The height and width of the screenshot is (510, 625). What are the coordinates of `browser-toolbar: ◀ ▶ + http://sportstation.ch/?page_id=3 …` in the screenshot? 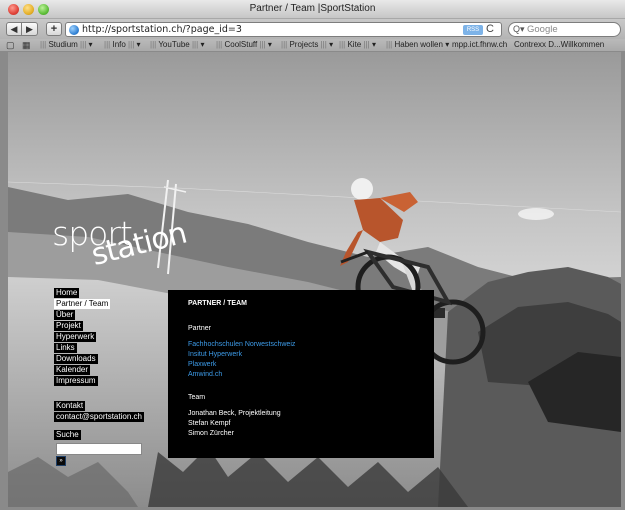 It's located at (312, 29).